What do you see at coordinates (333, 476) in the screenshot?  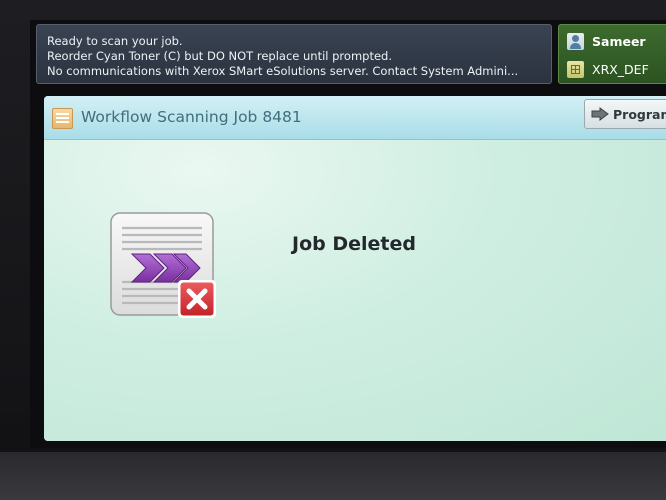 I see `device-bezel-bottom` at bounding box center [333, 476].